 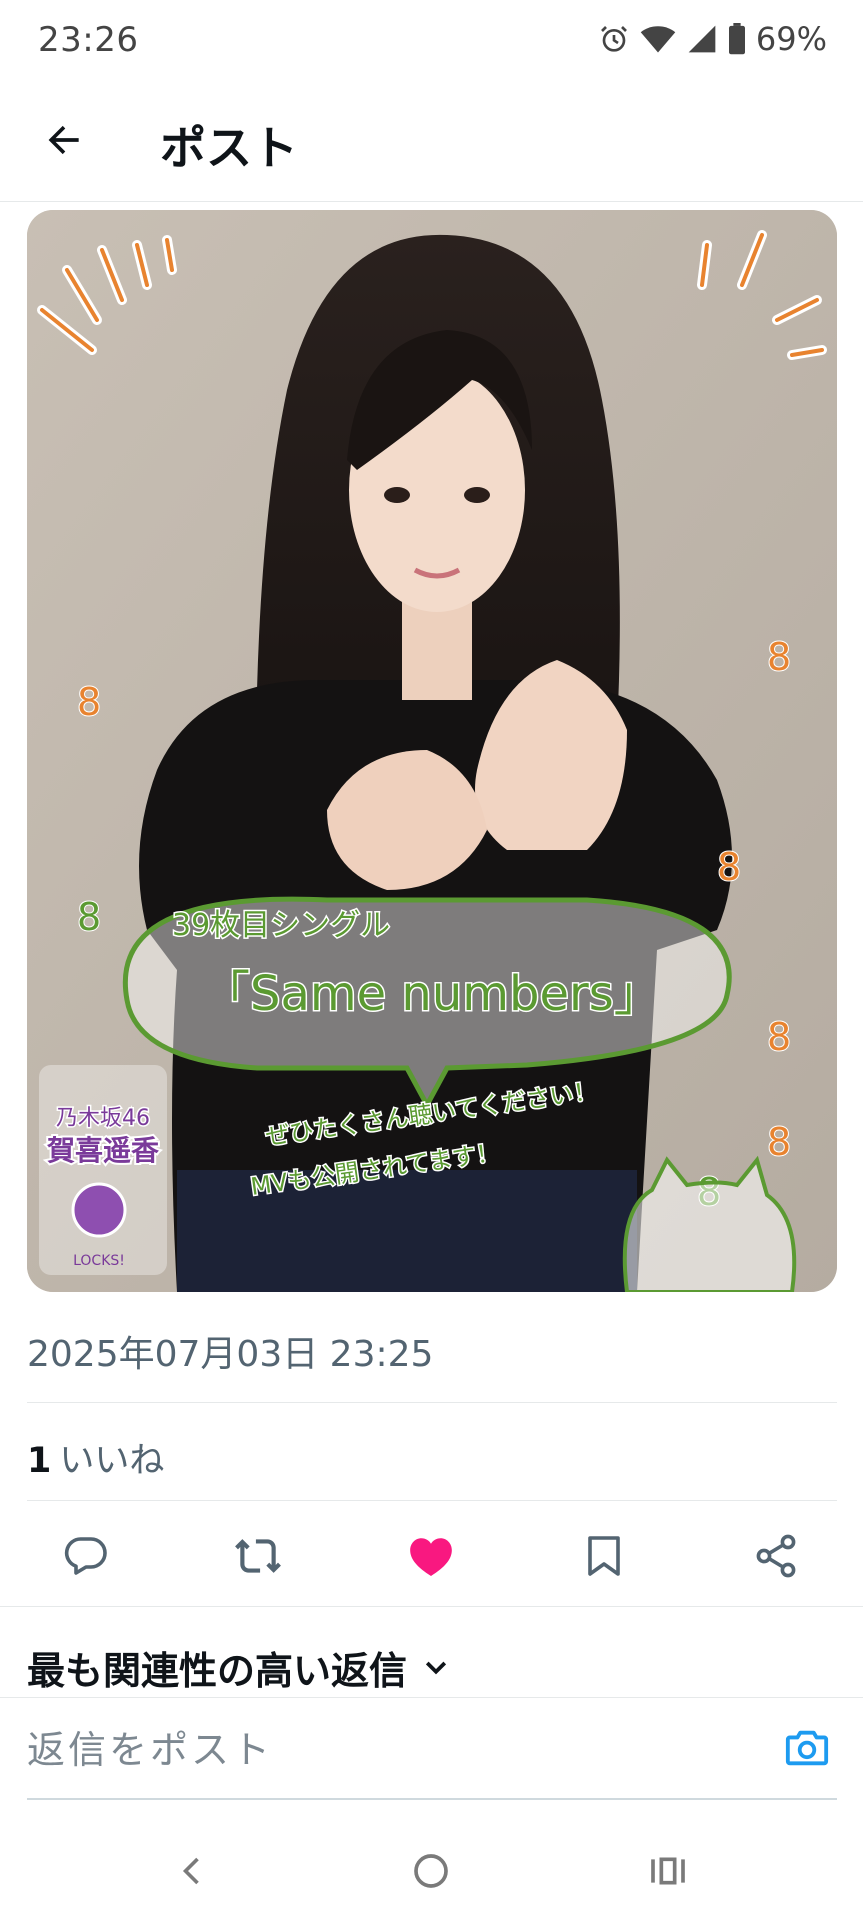 I want to click on heart-icon, so click(x=431, y=1557).